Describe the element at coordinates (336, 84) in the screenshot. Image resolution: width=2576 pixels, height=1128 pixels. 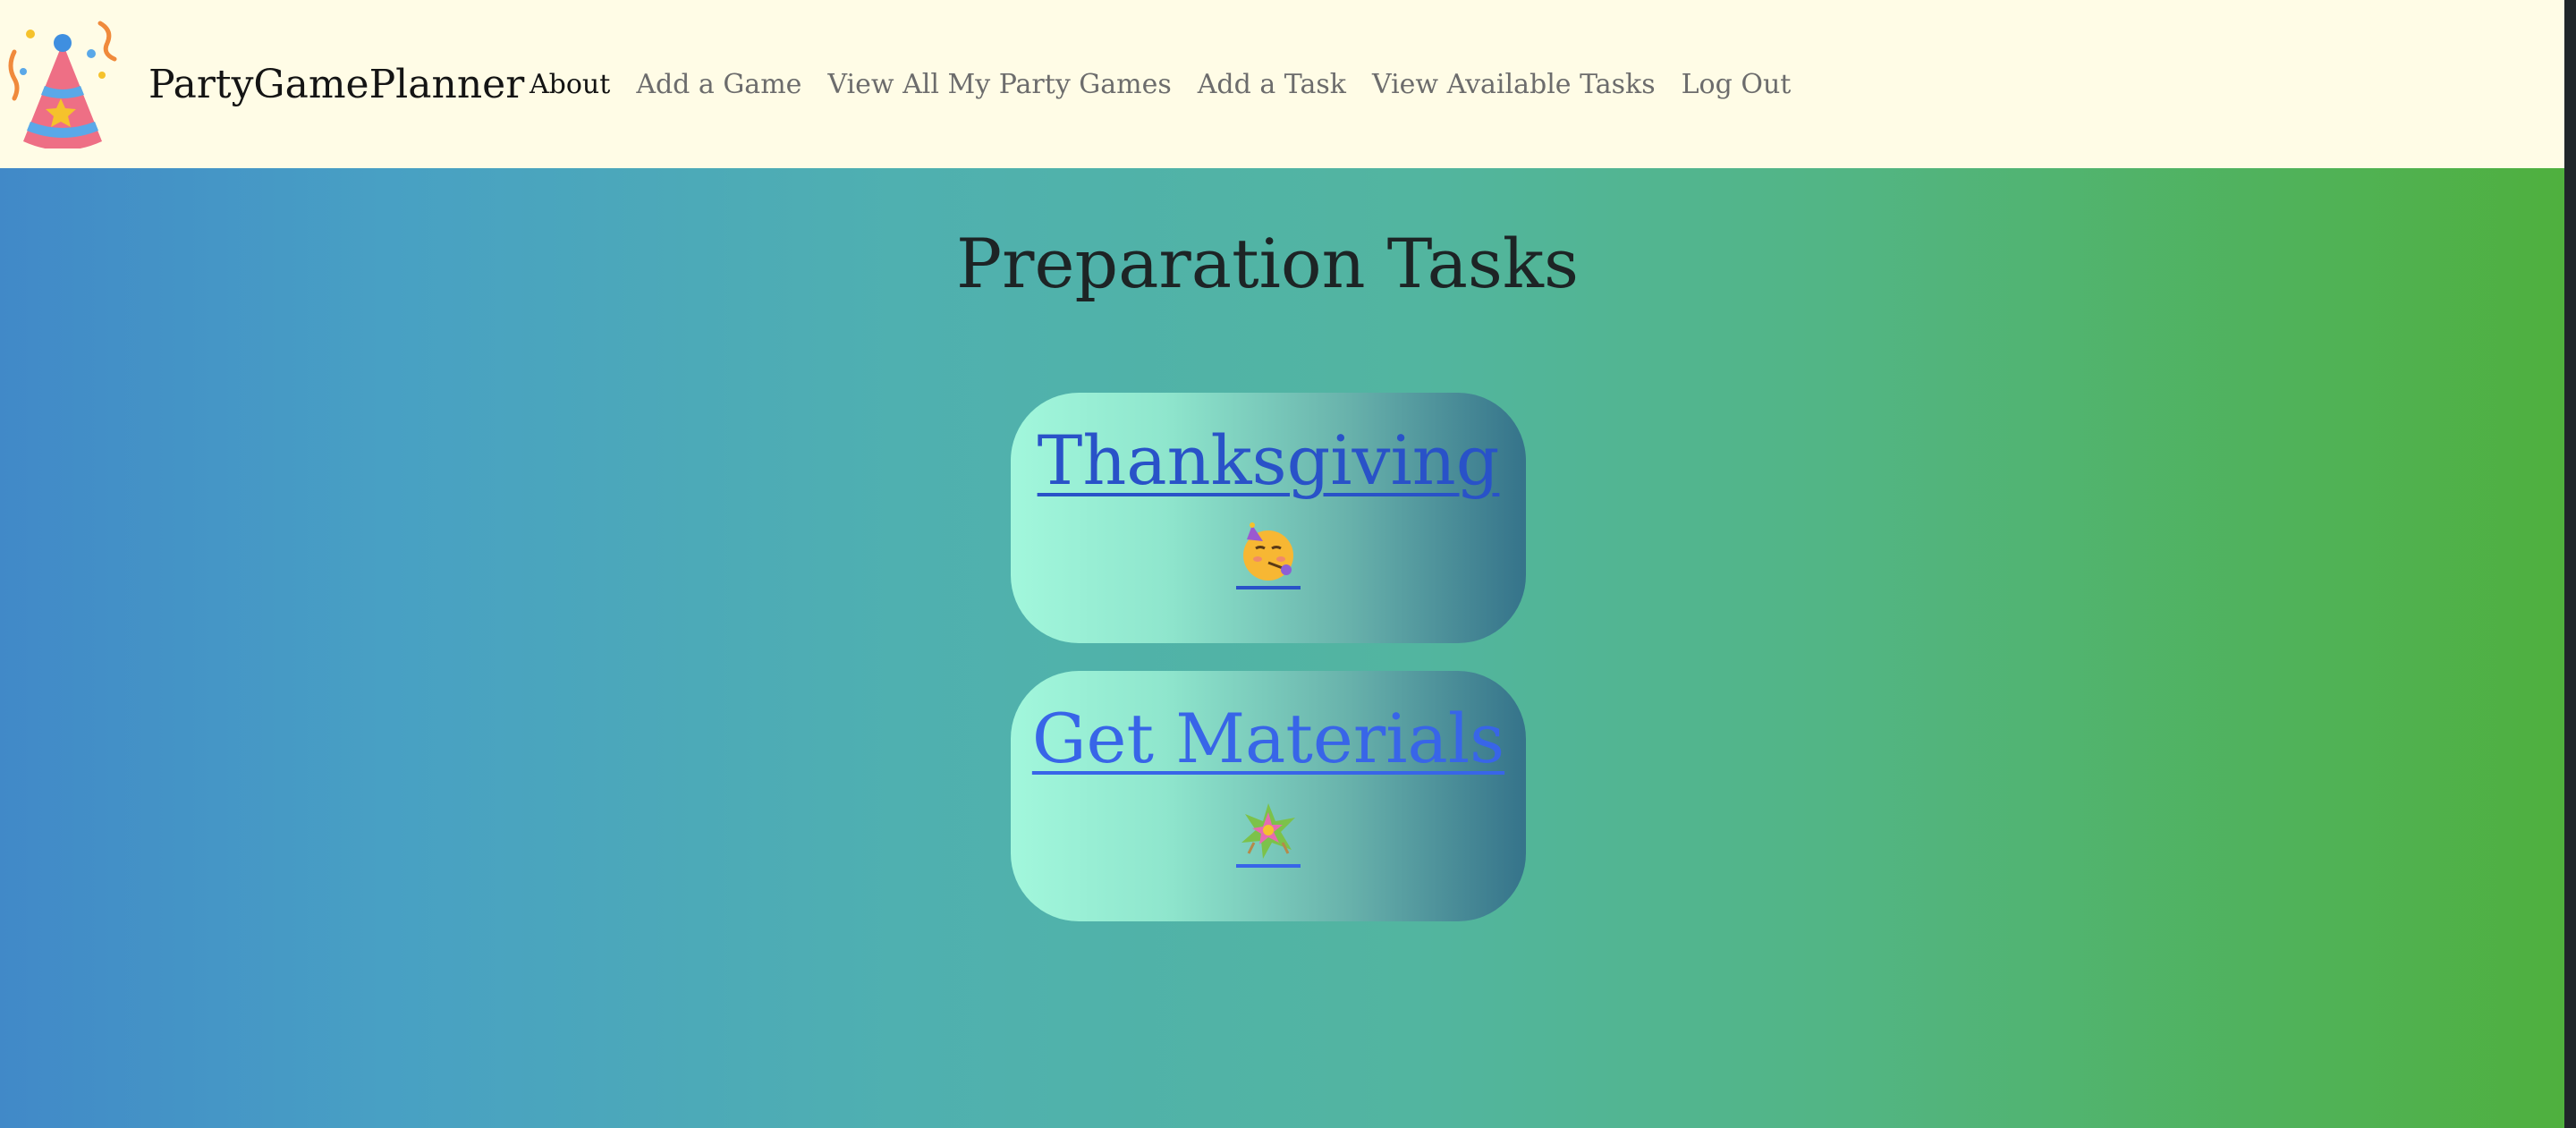
I see `brand-link: PartyGamePlanner` at that location.